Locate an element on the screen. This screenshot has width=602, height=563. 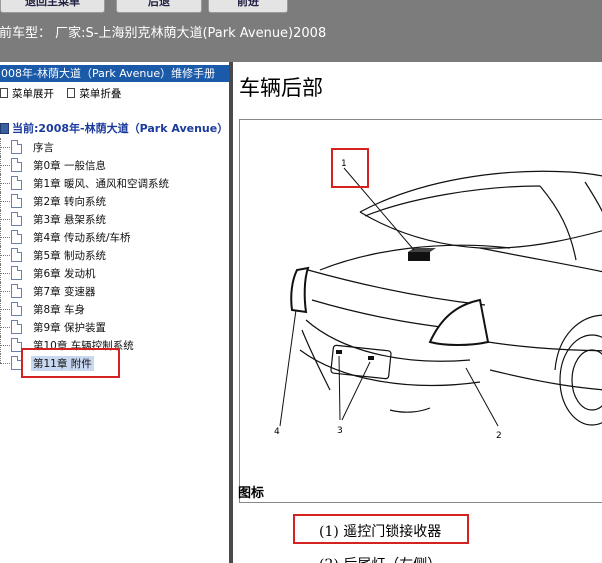
tree-item-chapter-5: 第5章 制动系统 is located at coordinates (114, 255).